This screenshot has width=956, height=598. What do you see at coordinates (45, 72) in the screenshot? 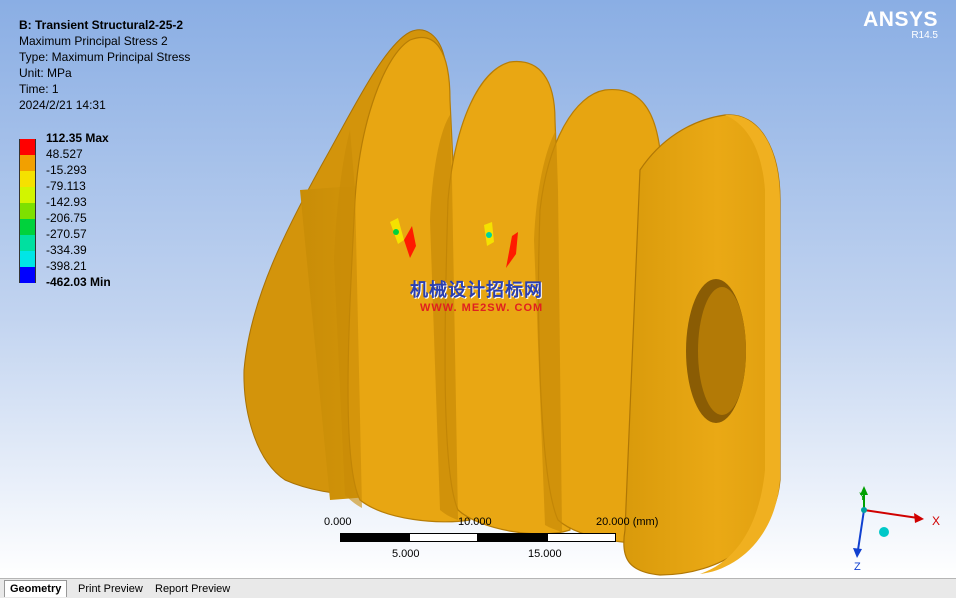
I see `result-unit: Unit: MPa` at bounding box center [45, 72].